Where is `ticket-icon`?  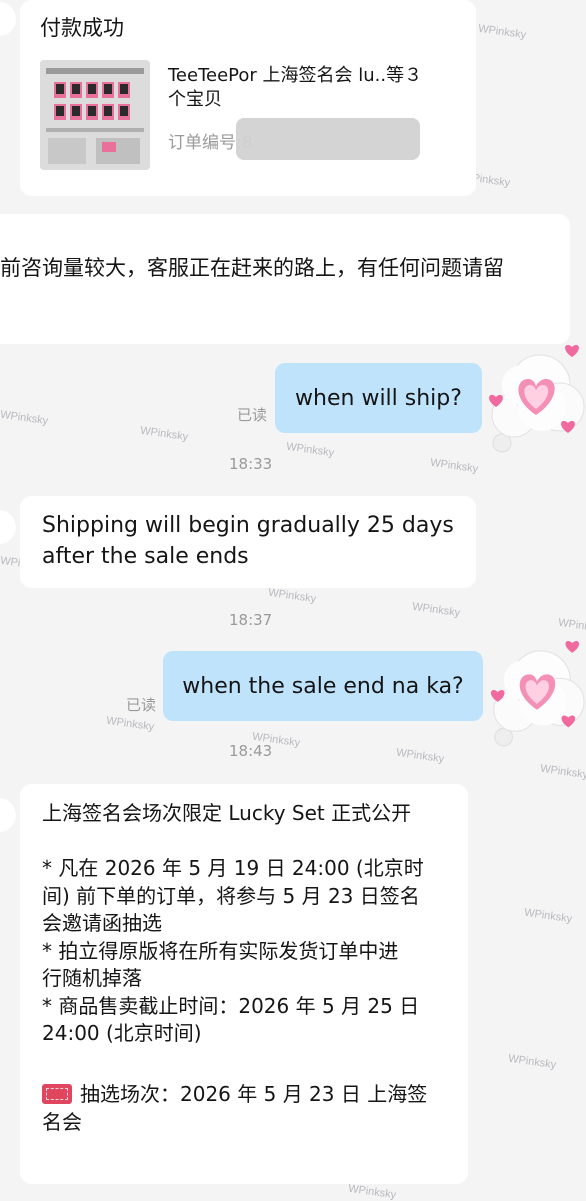 ticket-icon is located at coordinates (57, 1094).